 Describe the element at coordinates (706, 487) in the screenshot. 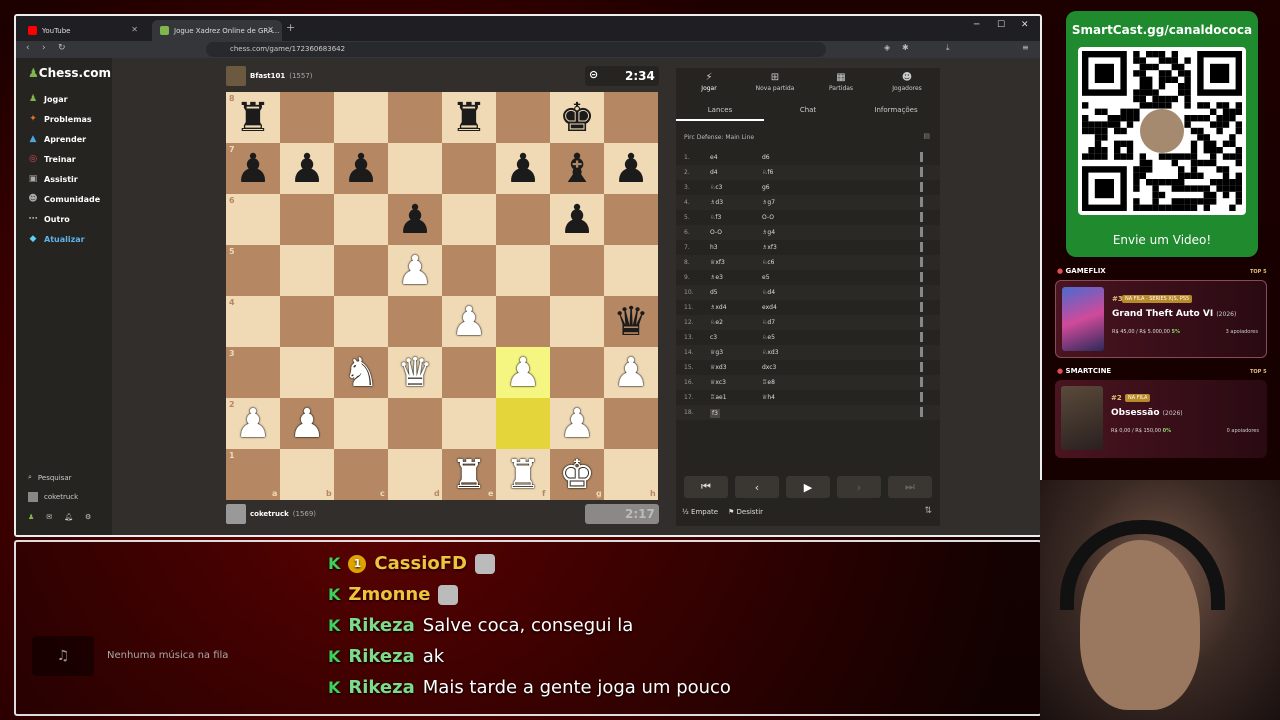

I see `first-move-button: ⏮` at that location.